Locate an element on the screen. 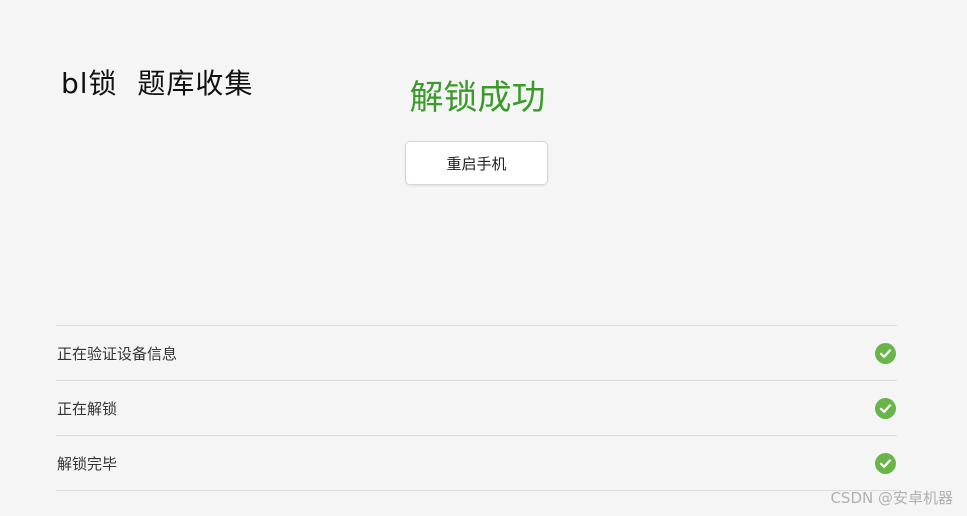 This screenshot has height=516, width=967. step-label: 正在解锁 is located at coordinates (87, 408).